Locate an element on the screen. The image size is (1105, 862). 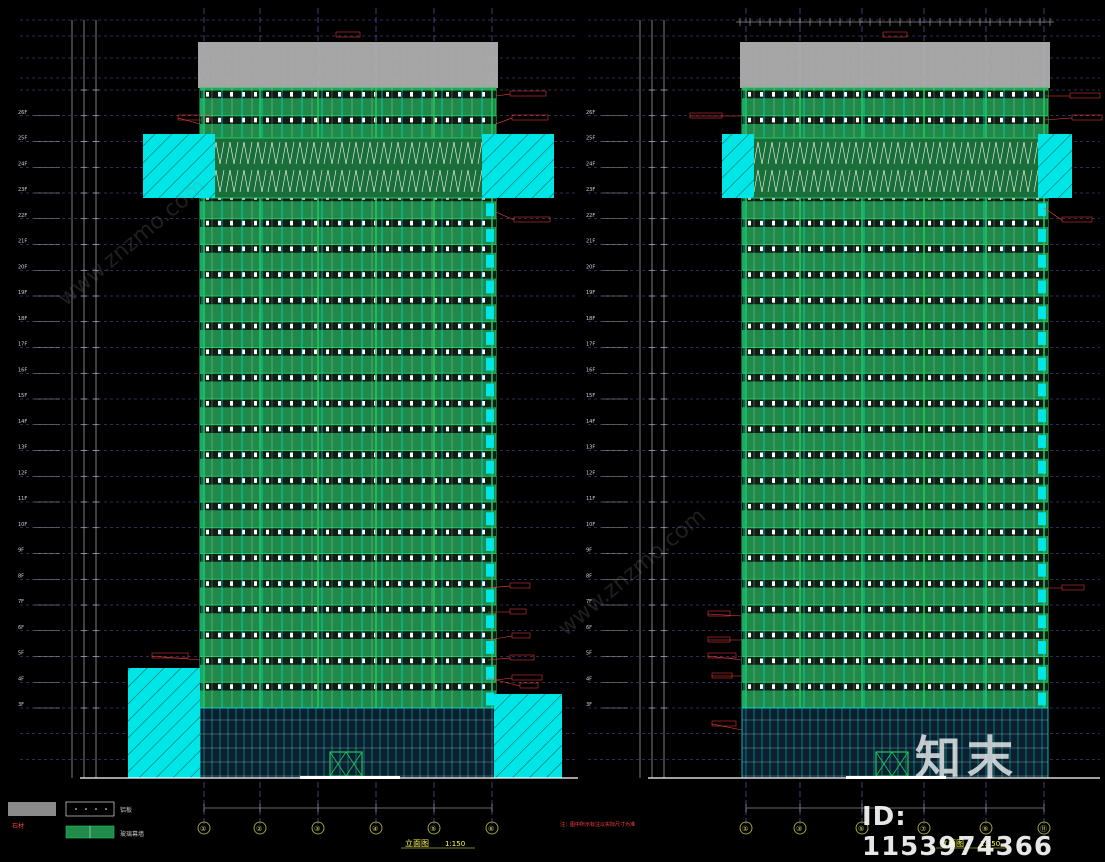
side-panel is located at coordinates (1042, 364).